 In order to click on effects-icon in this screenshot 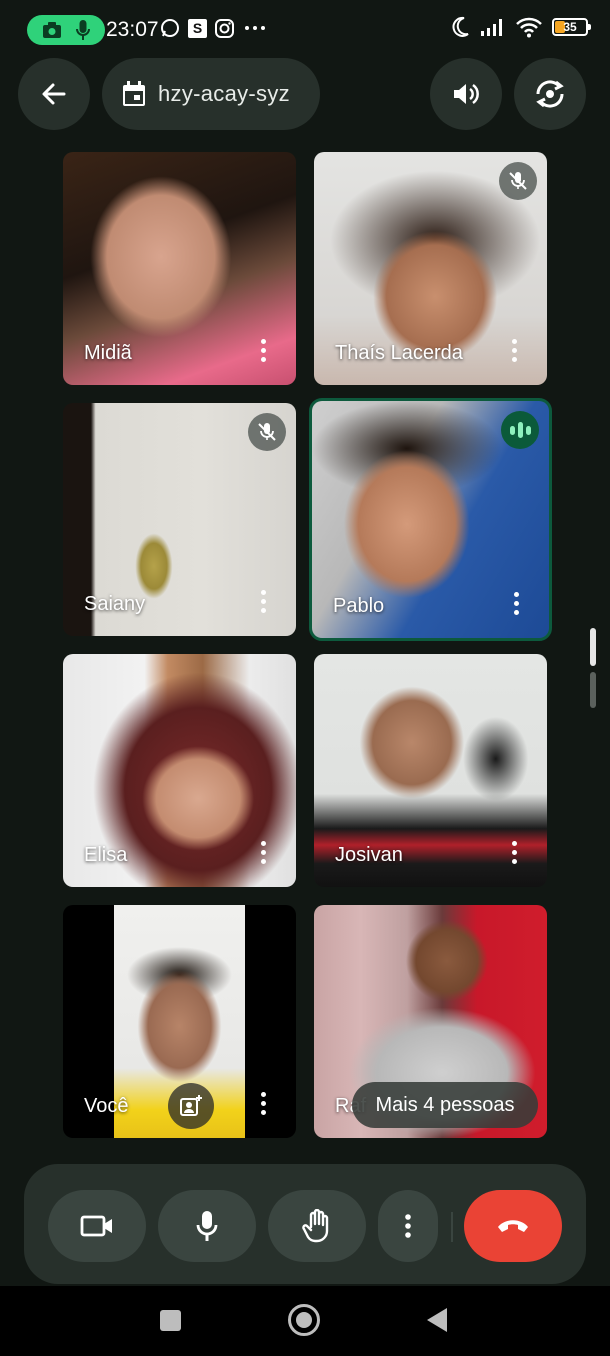, I will do `click(191, 1105)`.